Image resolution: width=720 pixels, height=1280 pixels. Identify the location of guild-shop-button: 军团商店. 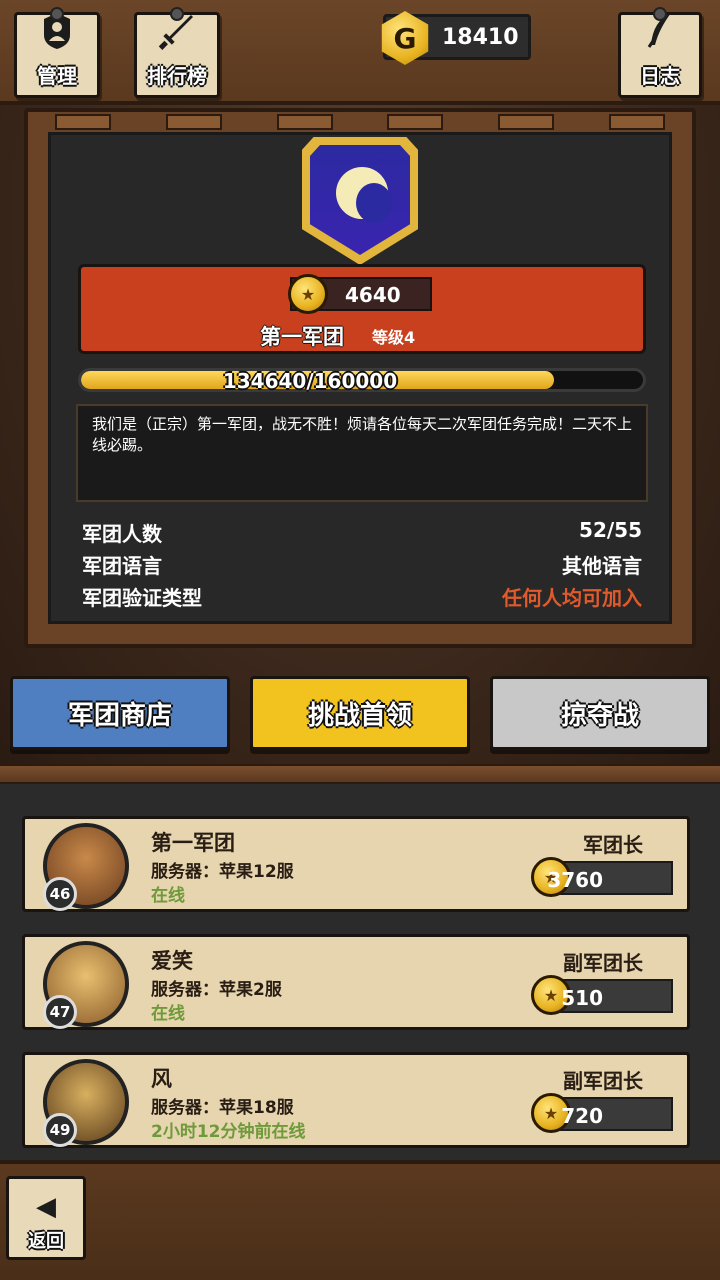
(120, 713).